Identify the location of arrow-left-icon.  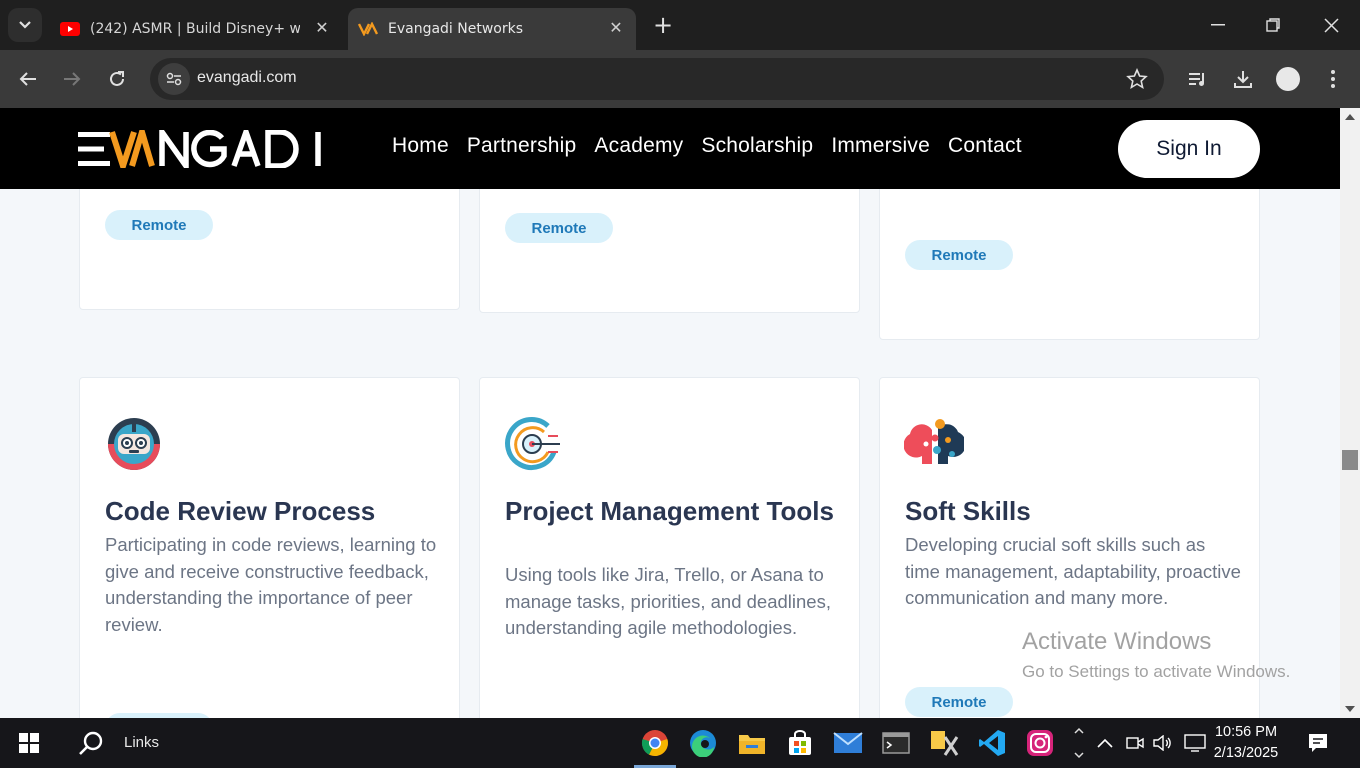
(27, 79).